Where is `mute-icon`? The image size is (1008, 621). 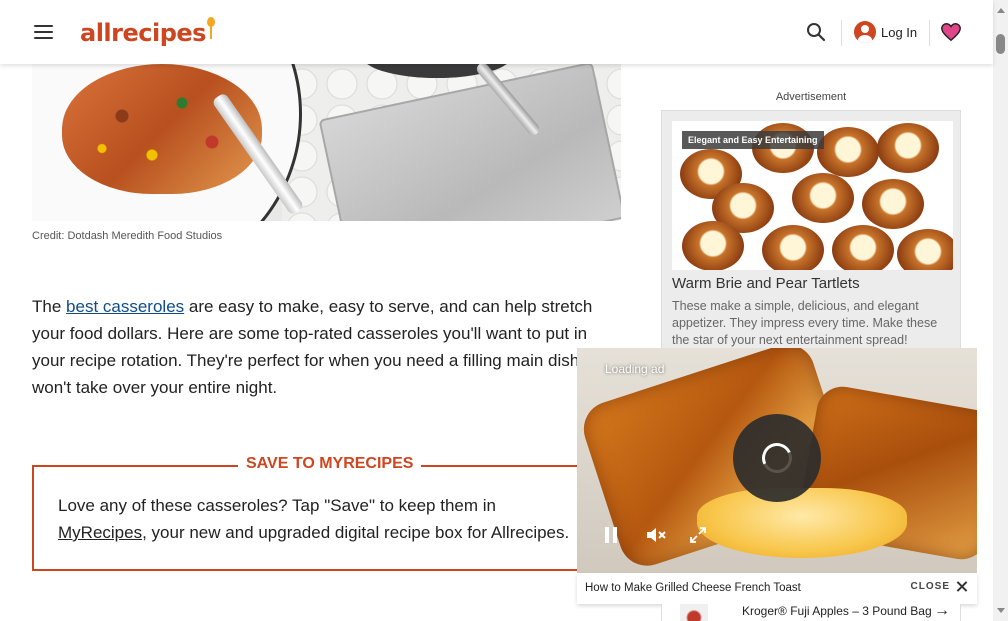
mute-icon is located at coordinates (656, 535).